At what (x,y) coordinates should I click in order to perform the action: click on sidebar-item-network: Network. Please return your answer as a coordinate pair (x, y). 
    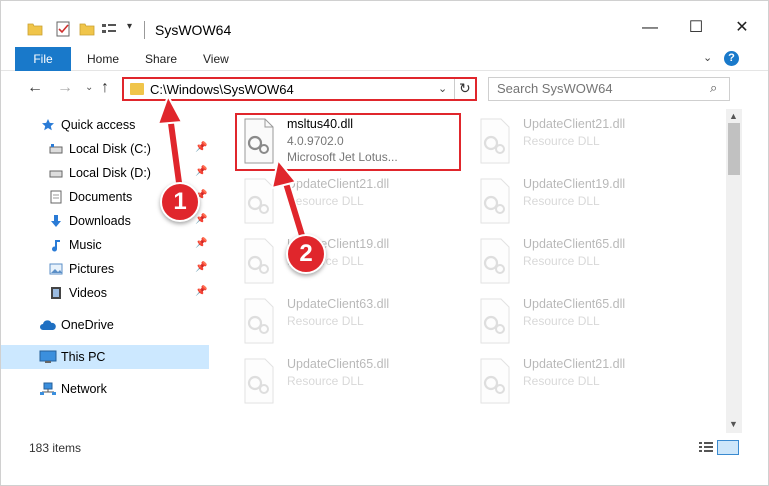
    Looking at the image, I should click on (105, 389).